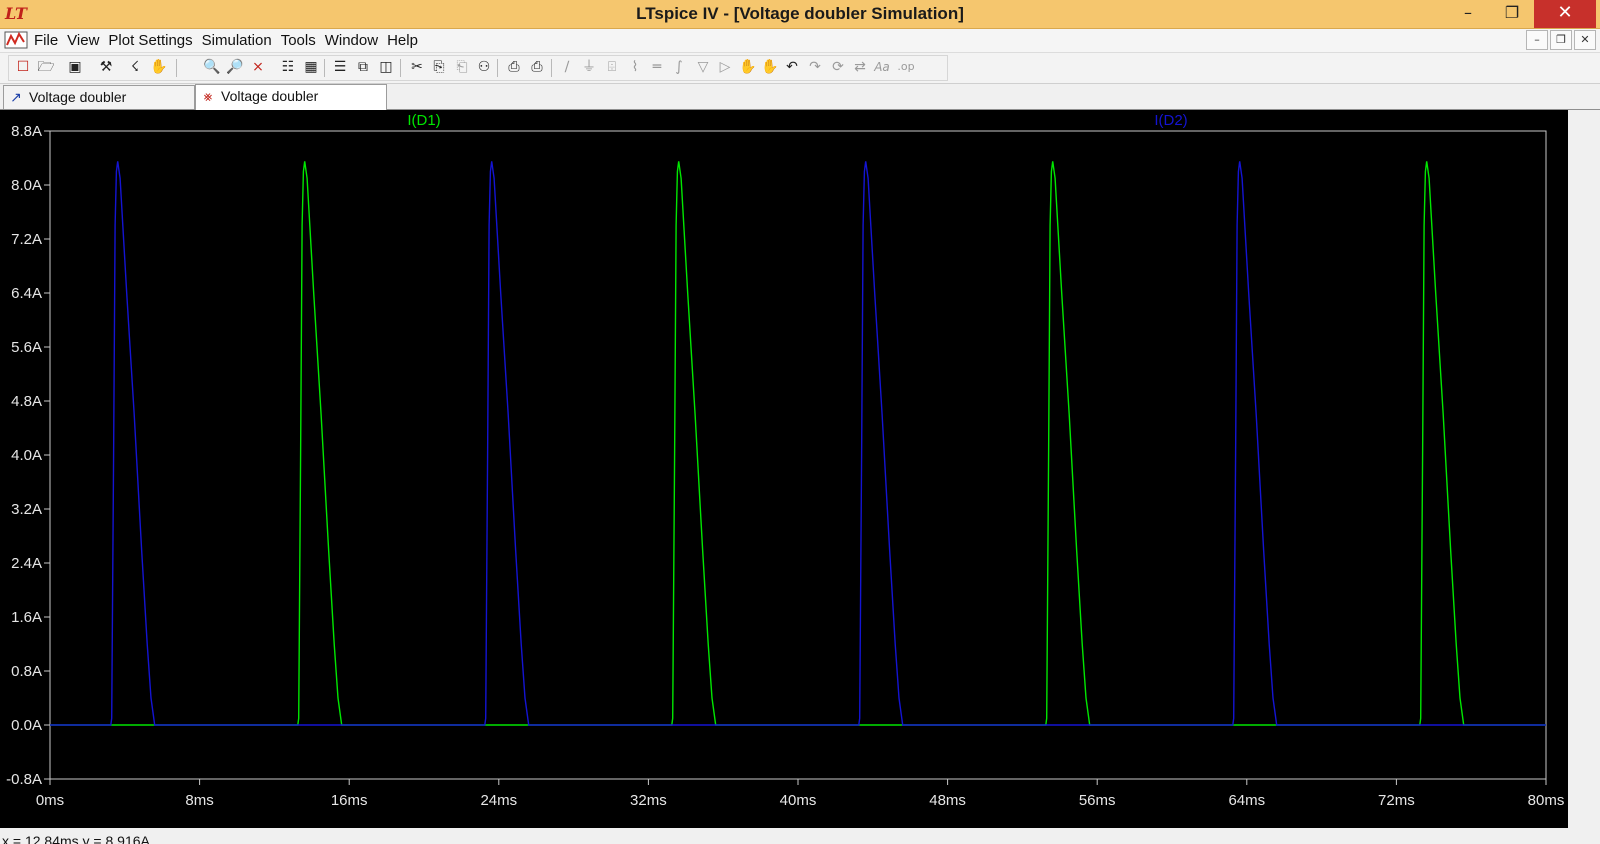  Describe the element at coordinates (798, 800) in the screenshot. I see `x-tick-label: 40ms` at that location.